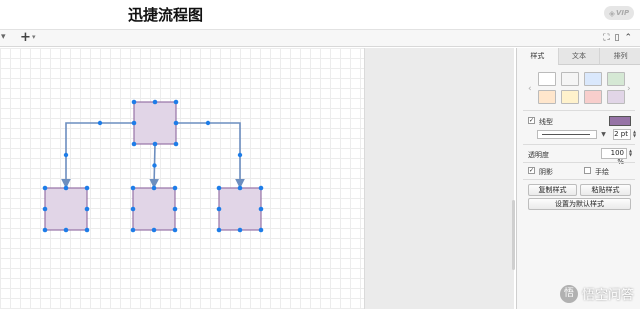 This screenshot has height=309, width=640. What do you see at coordinates (66, 209) in the screenshot?
I see `shape-bottom-left` at bounding box center [66, 209].